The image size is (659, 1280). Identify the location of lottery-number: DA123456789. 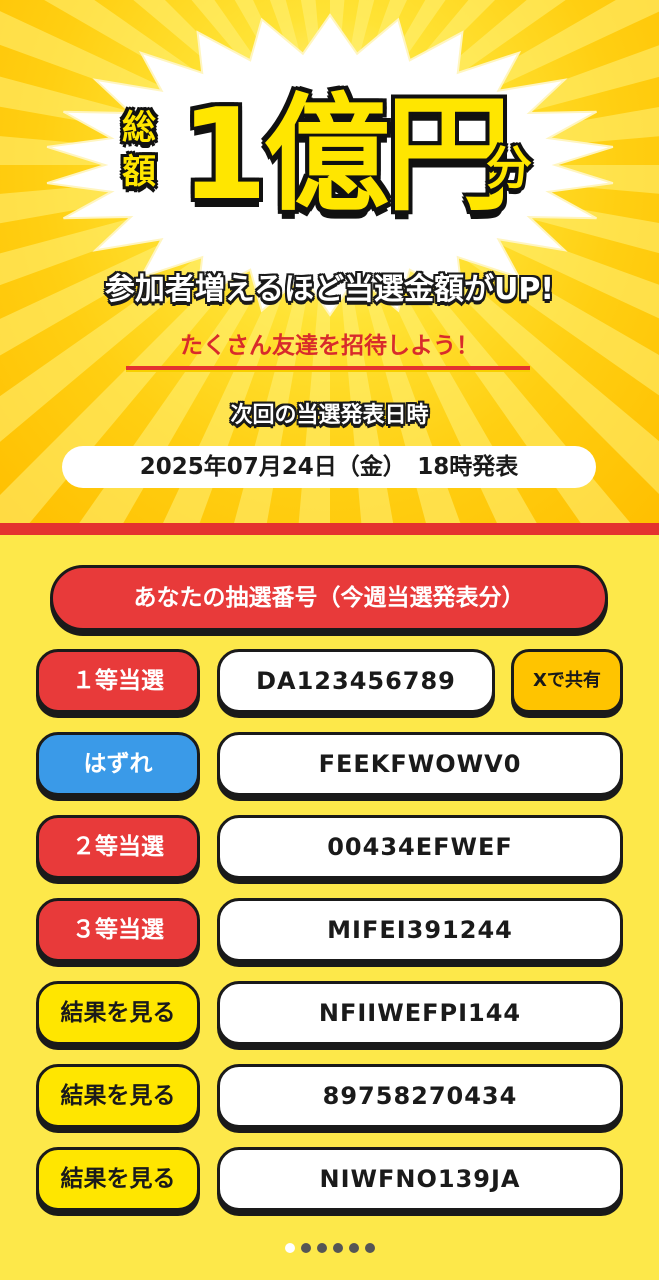
(356, 681).